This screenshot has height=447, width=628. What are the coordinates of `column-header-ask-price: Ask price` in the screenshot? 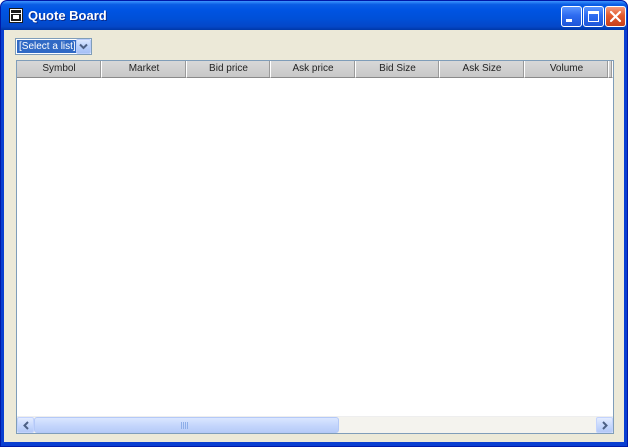 It's located at (313, 69).